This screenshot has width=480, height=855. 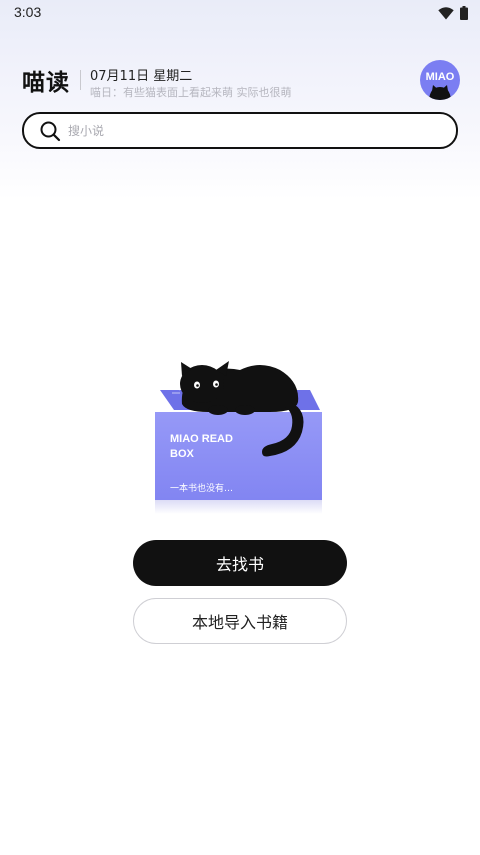 I want to click on status-icons, so click(x=453, y=14).